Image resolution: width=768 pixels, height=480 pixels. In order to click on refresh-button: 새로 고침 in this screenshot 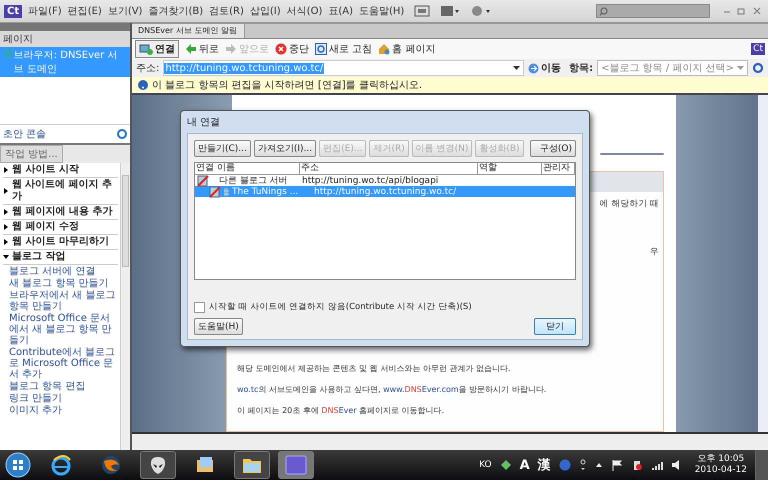, I will do `click(343, 49)`.